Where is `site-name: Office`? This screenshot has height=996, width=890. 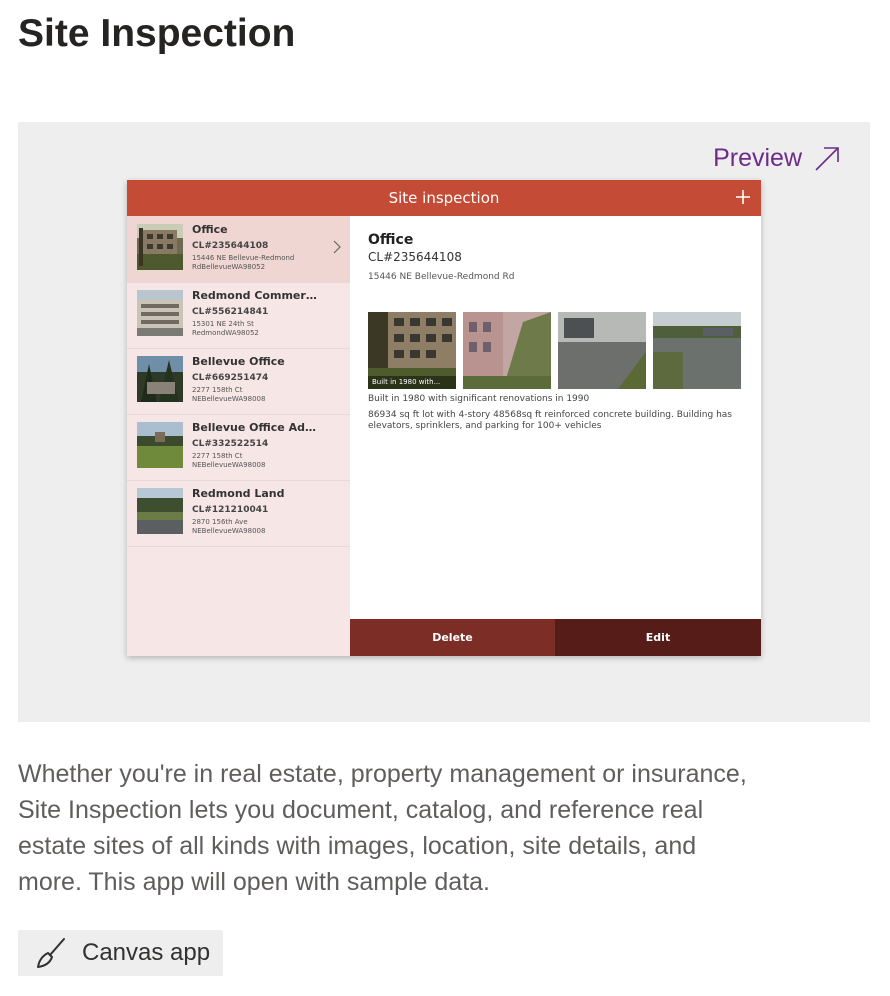 site-name: Office is located at coordinates (210, 229).